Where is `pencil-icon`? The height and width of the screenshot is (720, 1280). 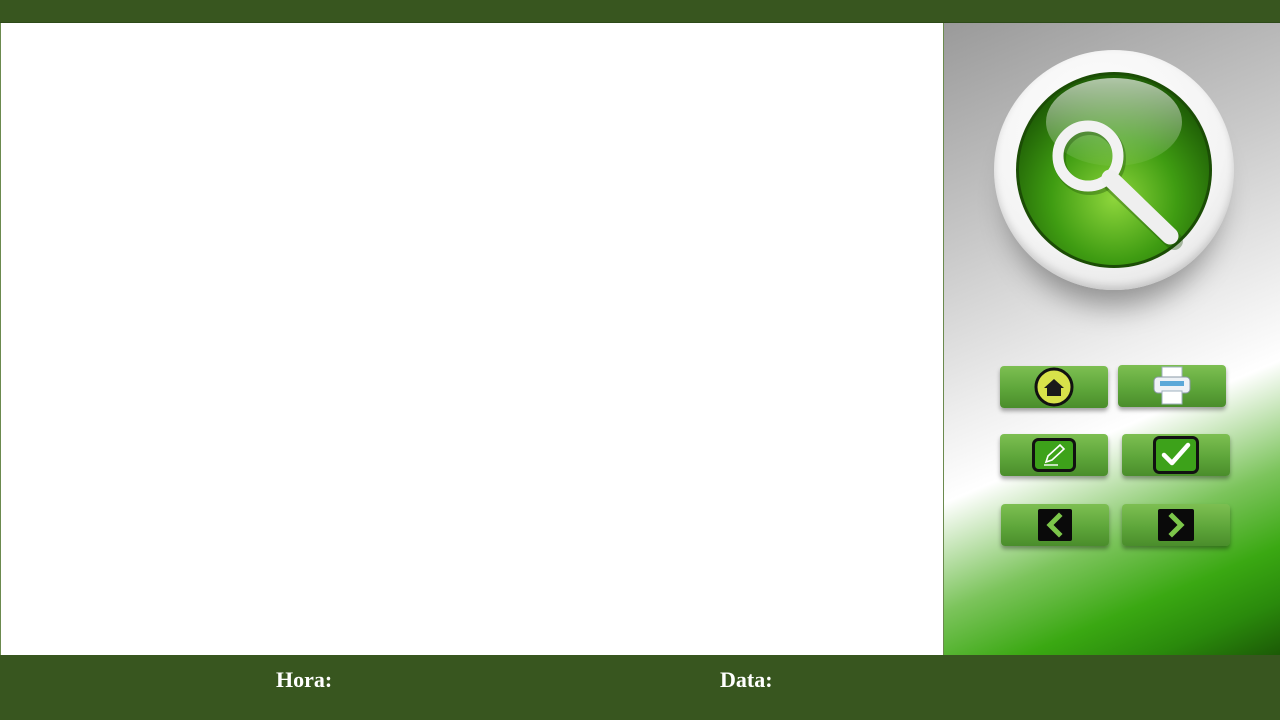
pencil-icon is located at coordinates (1054, 455).